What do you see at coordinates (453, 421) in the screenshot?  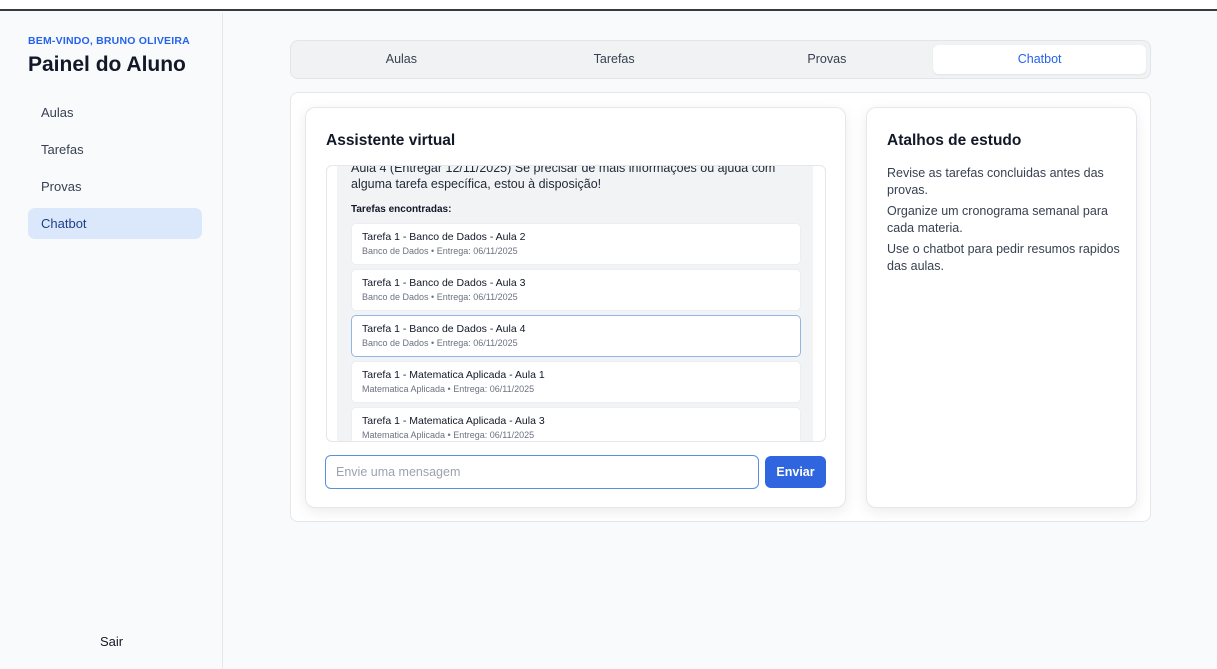 I see `task-name: Tarefa 1 - Matematica Aplicada - Aula 3` at bounding box center [453, 421].